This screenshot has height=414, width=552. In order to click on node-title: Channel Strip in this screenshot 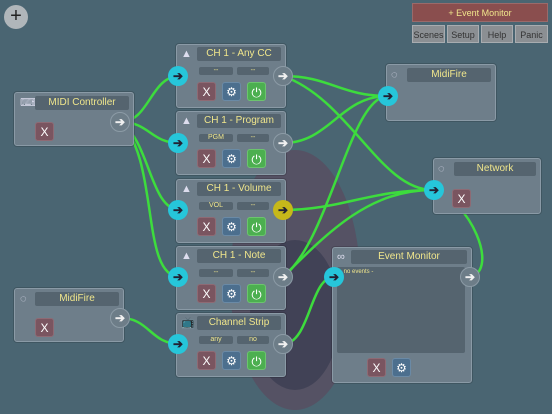, I will do `click(239, 323)`.